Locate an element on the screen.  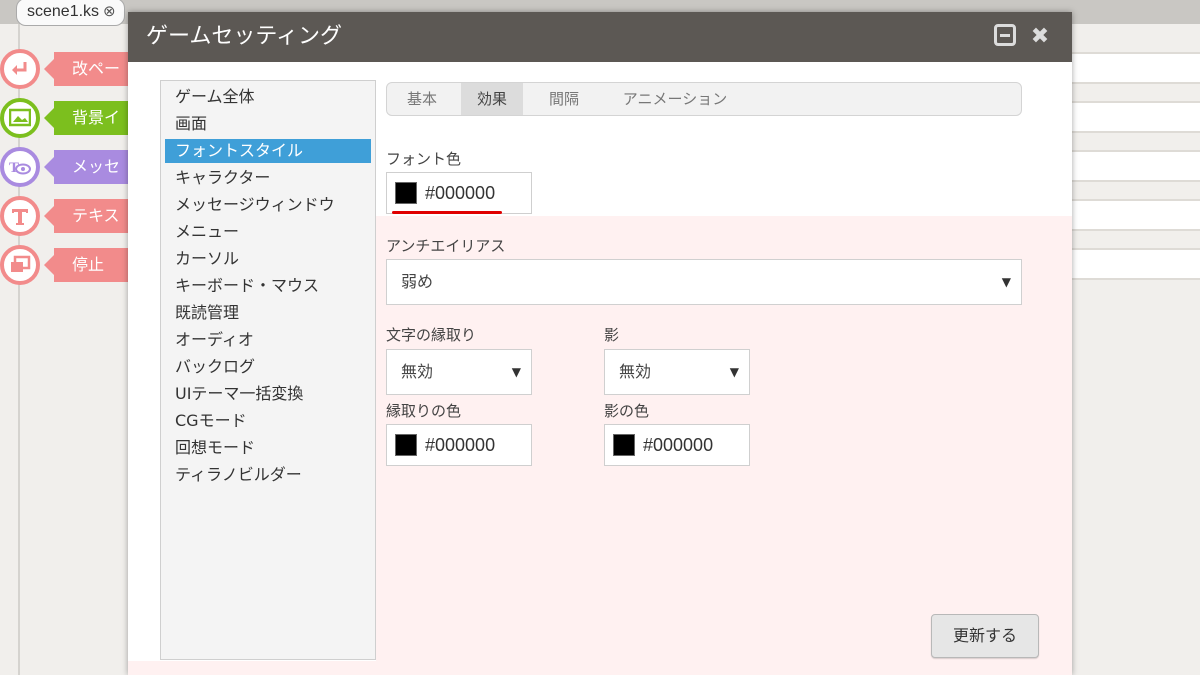
sidebar-item-recollection-mode: 回想モード is located at coordinates (268, 448).